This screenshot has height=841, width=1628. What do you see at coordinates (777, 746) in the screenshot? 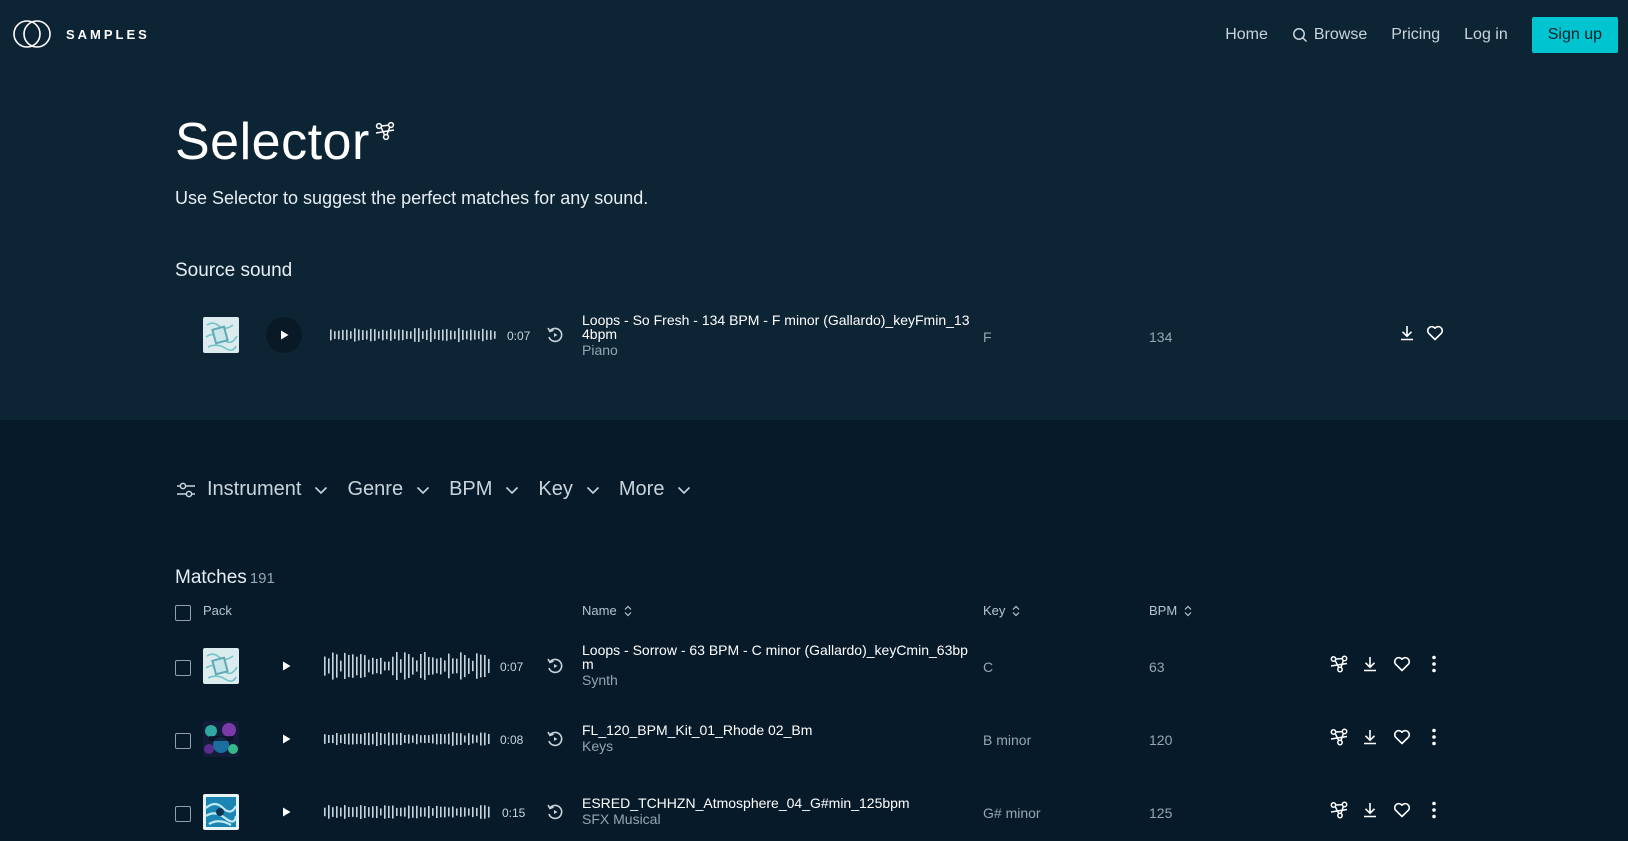
I see `sample-instrument: Keys` at bounding box center [777, 746].